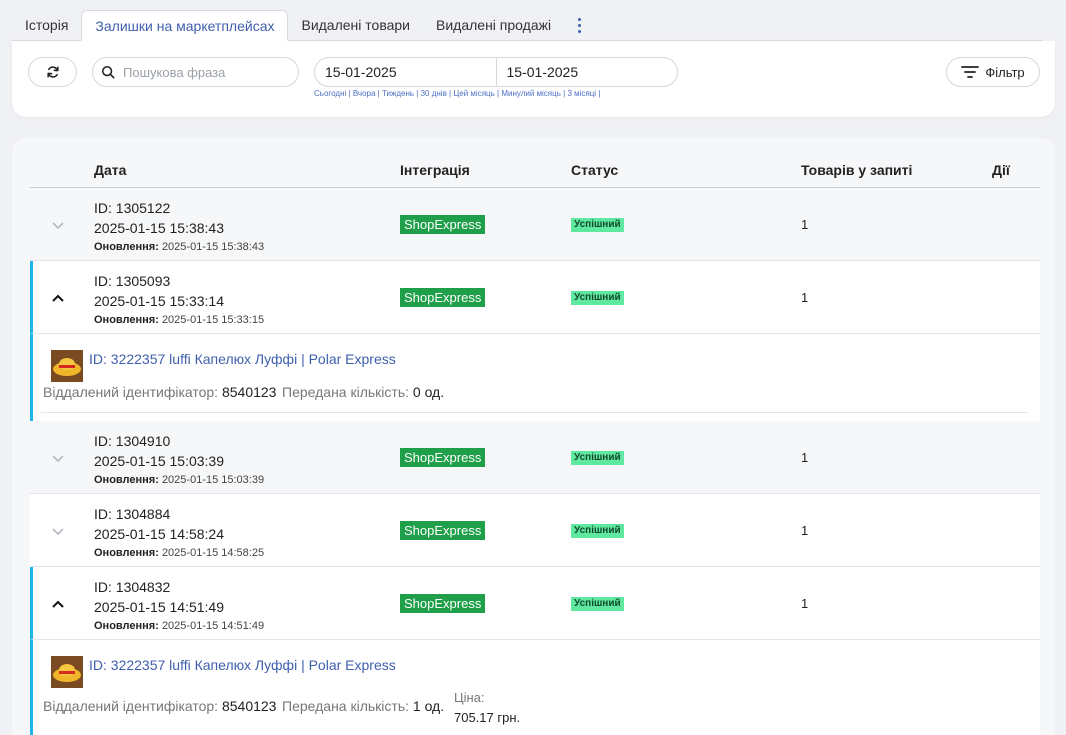 Image resolution: width=1066 pixels, height=735 pixels. What do you see at coordinates (131, 392) in the screenshot?
I see `remote-id-label: Віддалений ідентифікатор:` at bounding box center [131, 392].